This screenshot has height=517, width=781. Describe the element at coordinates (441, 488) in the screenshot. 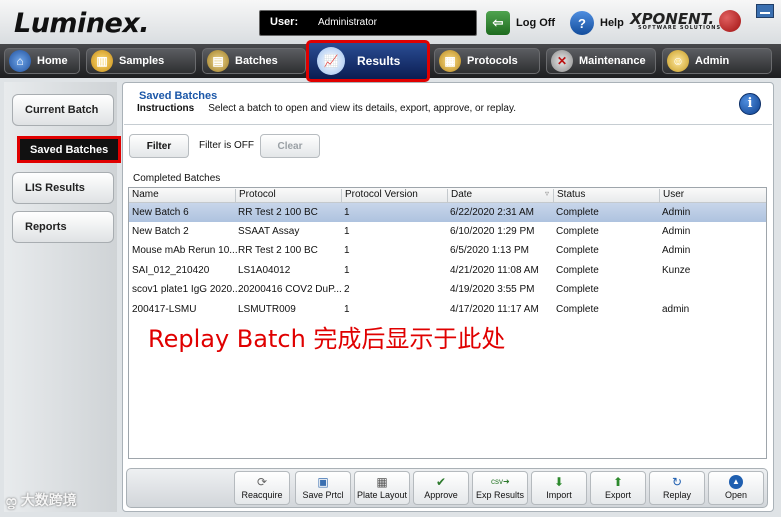

I see `approve-button: ✔ Approve` at that location.